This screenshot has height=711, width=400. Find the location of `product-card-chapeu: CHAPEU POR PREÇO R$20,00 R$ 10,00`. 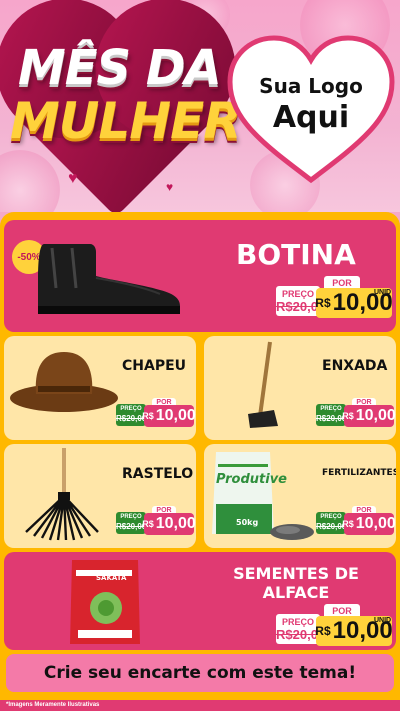

product-card-chapeu: CHAPEU POR PREÇO R$20,00 R$ 10,00 is located at coordinates (100, 388).